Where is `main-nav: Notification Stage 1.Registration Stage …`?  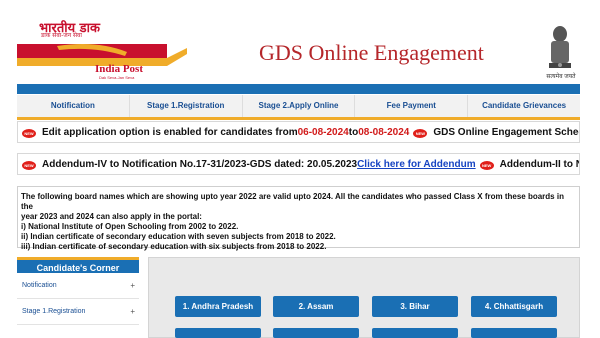 main-nav: Notification Stage 1.Registration Stage … is located at coordinates (298, 106).